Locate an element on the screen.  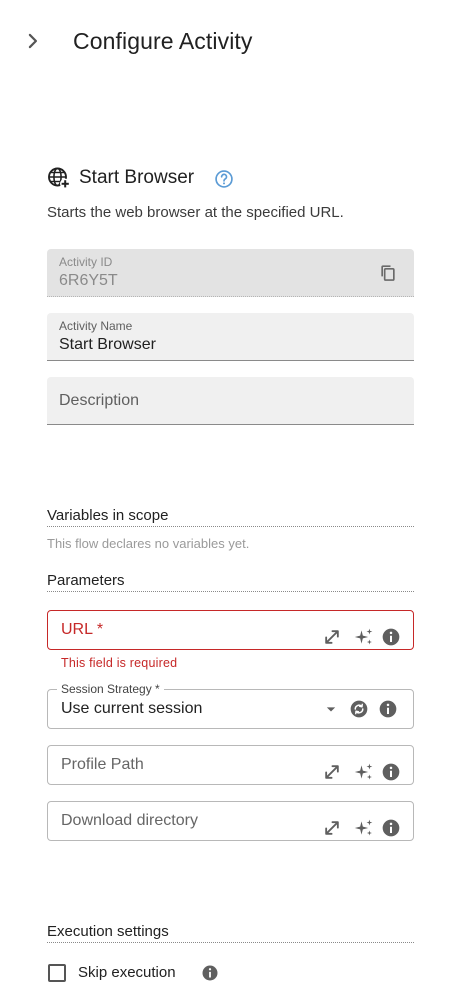
variables-heading: Variables in scope is located at coordinates (230, 517).